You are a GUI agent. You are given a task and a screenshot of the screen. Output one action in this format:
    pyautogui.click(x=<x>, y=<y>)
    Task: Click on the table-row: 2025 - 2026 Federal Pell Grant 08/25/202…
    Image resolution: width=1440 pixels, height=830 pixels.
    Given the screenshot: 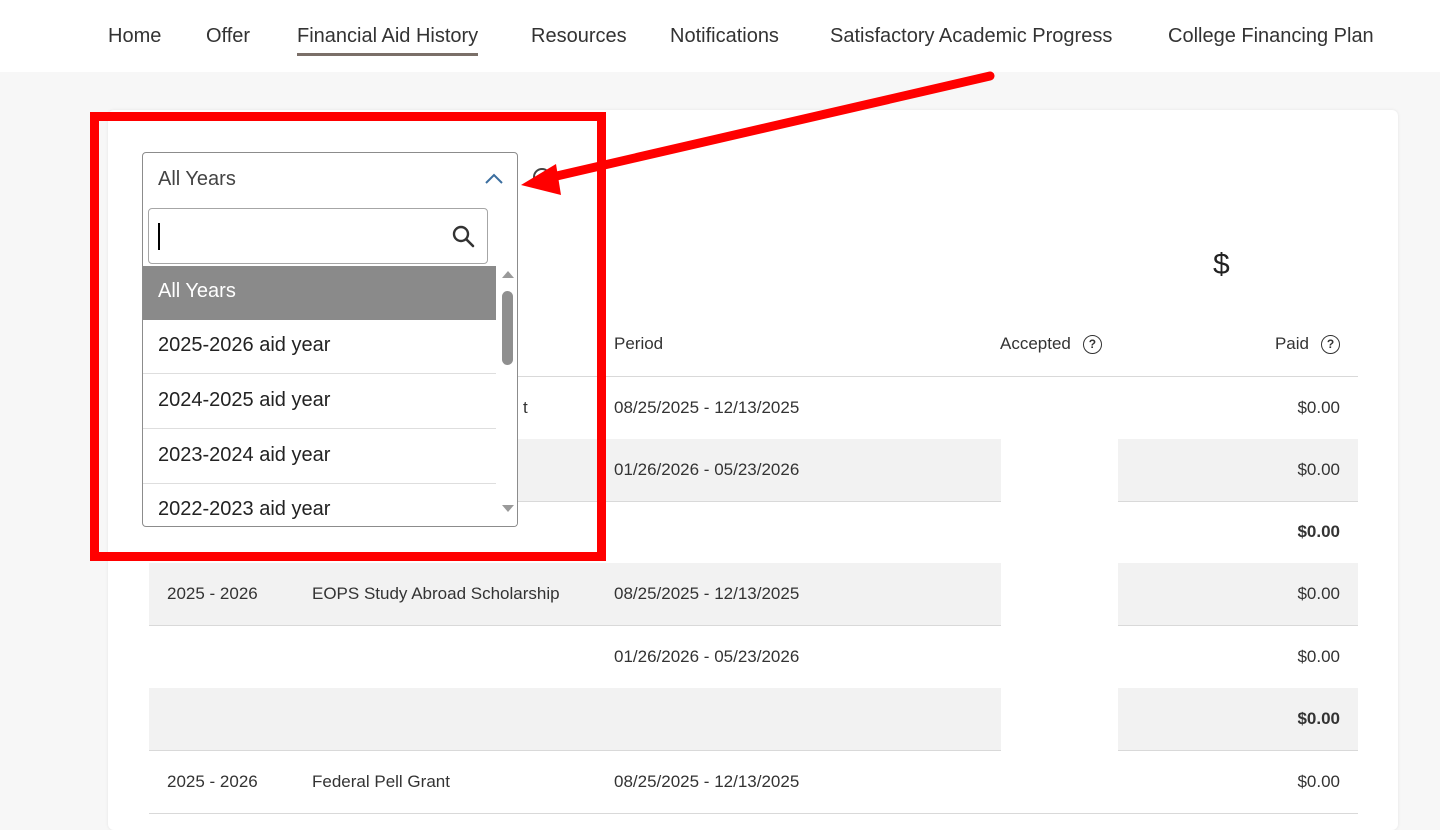 What is the action you would take?
    pyautogui.click(x=753, y=782)
    